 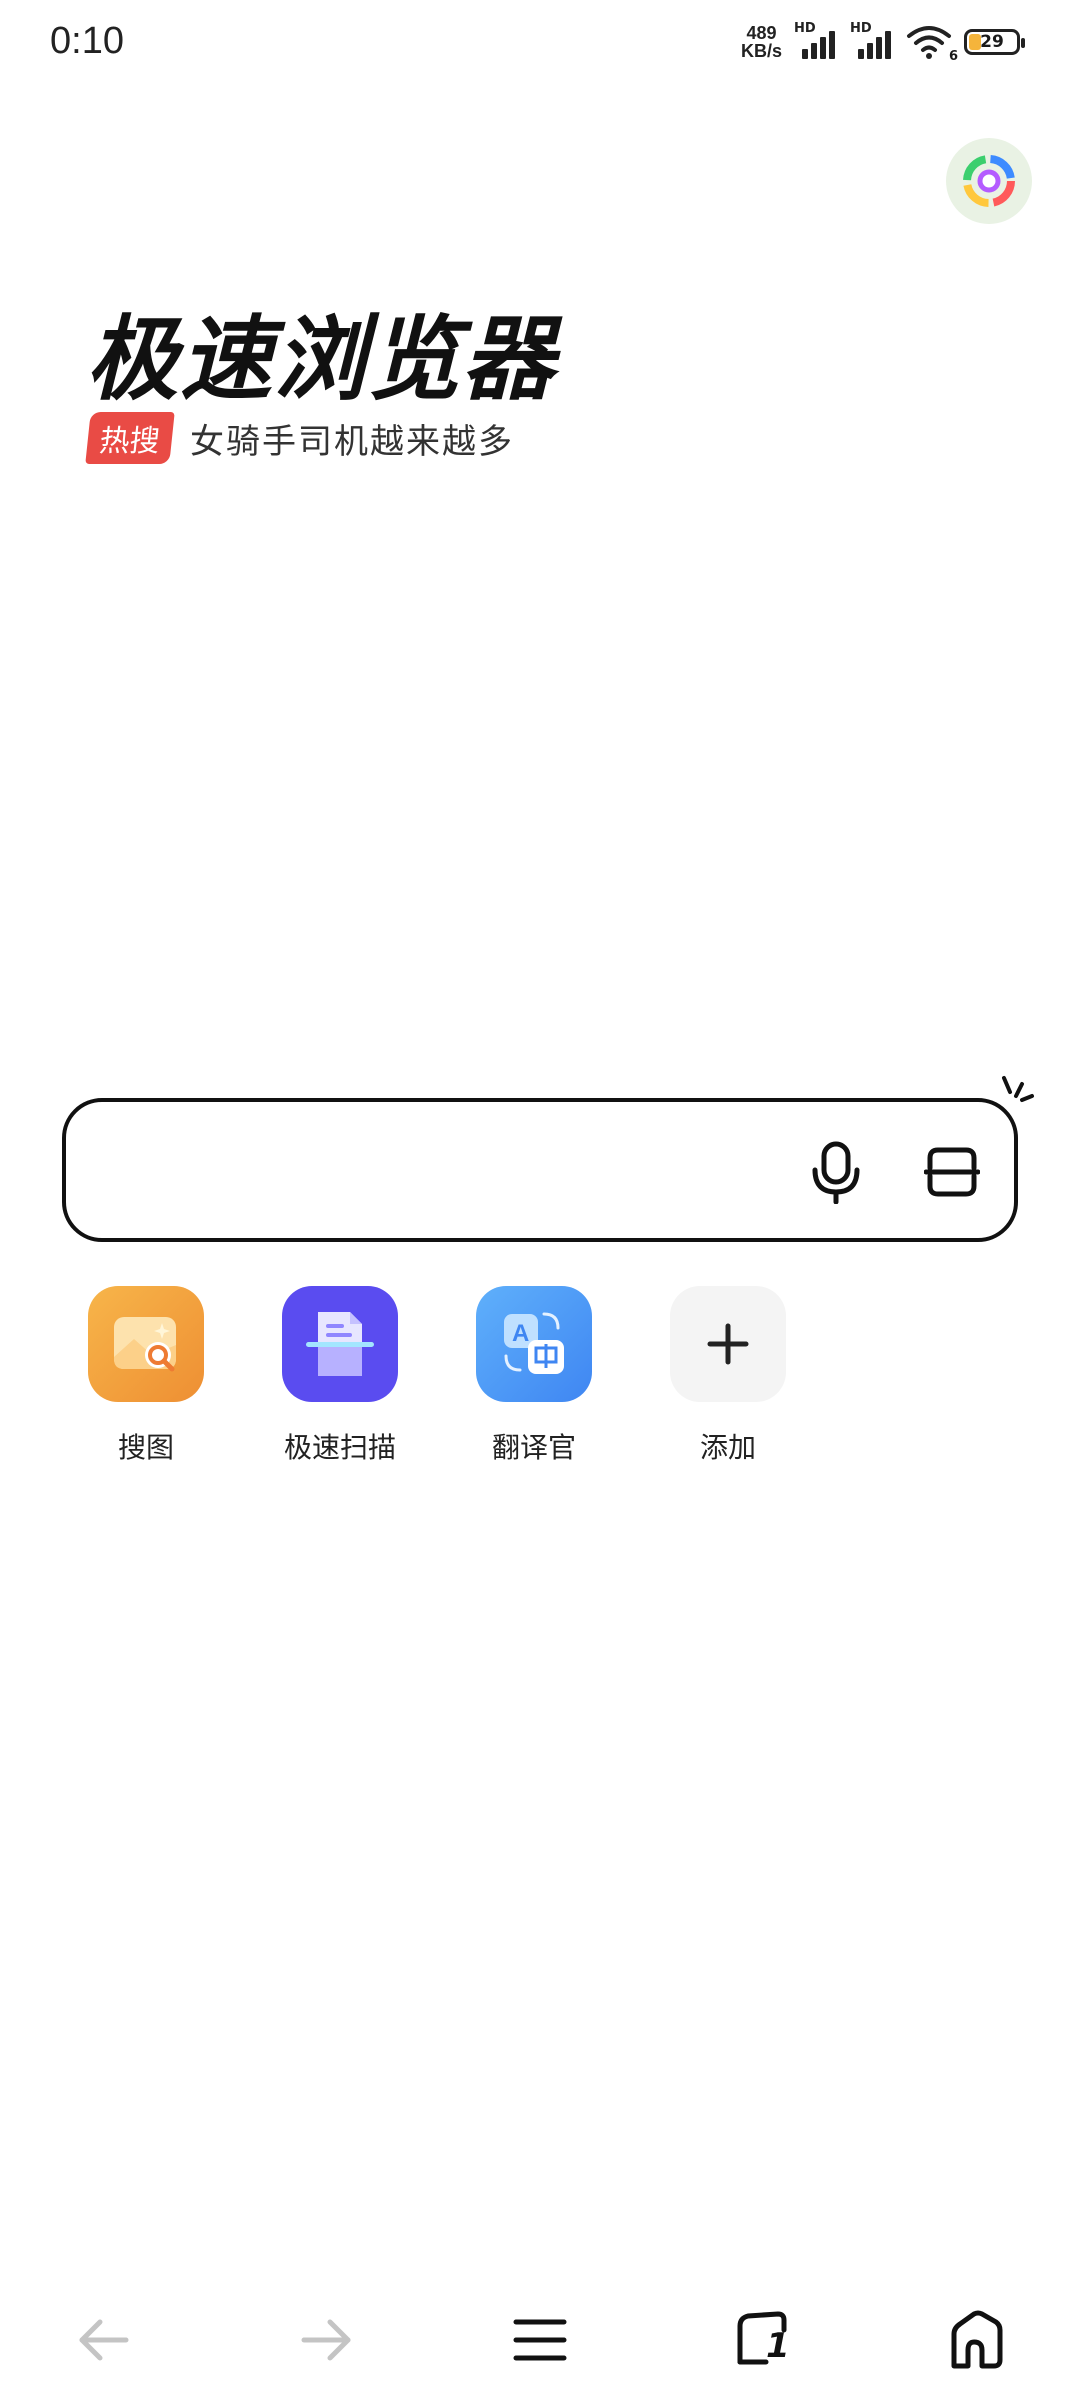 I want to click on brand-title: 极速浏览器, so click(x=321, y=359).